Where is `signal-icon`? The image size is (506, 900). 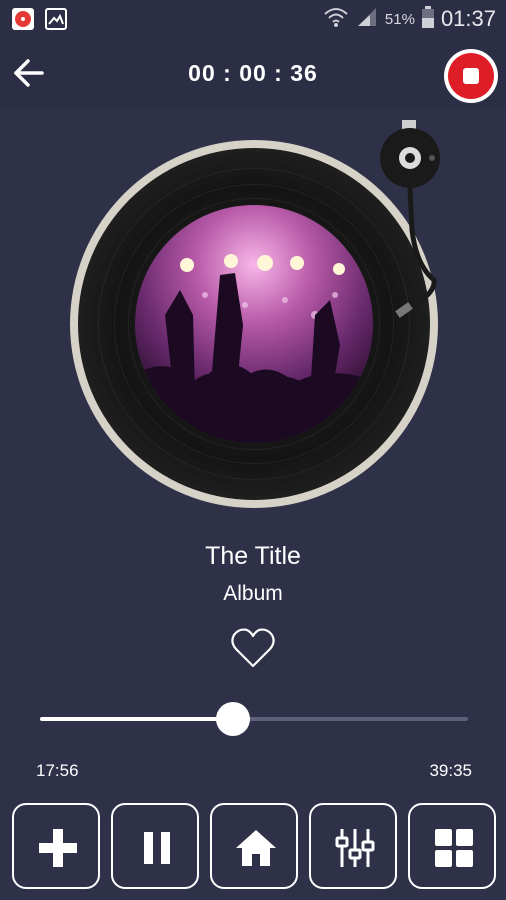
signal-icon is located at coordinates (367, 19).